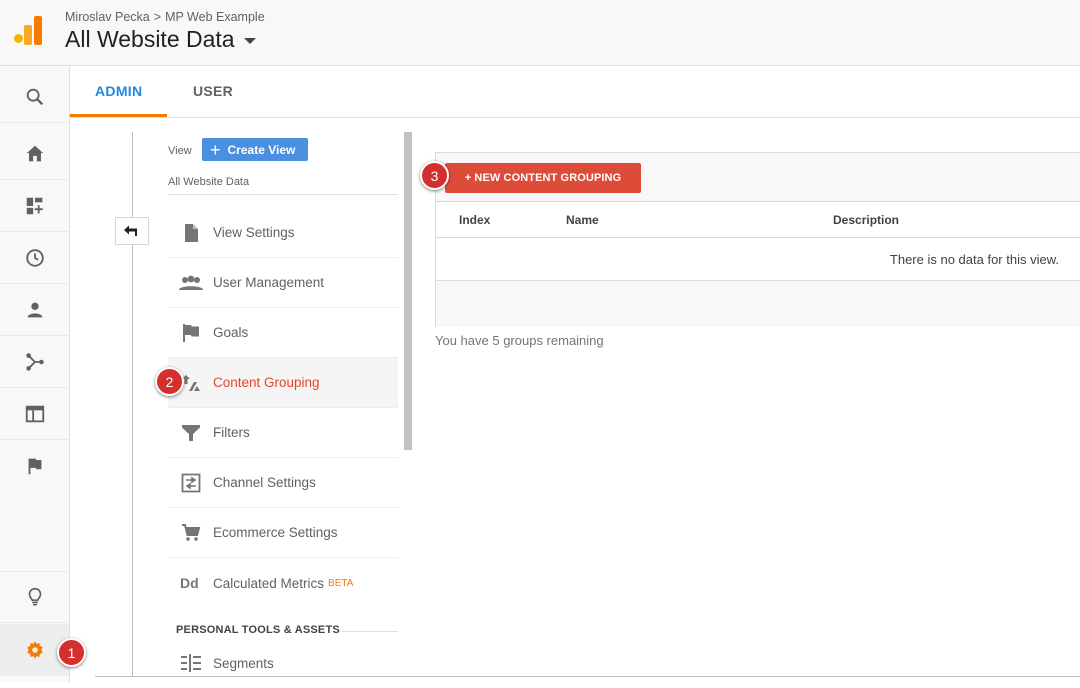 This screenshot has width=1080, height=688. Describe the element at coordinates (118, 115) in the screenshot. I see `active-tab-indicator` at that location.